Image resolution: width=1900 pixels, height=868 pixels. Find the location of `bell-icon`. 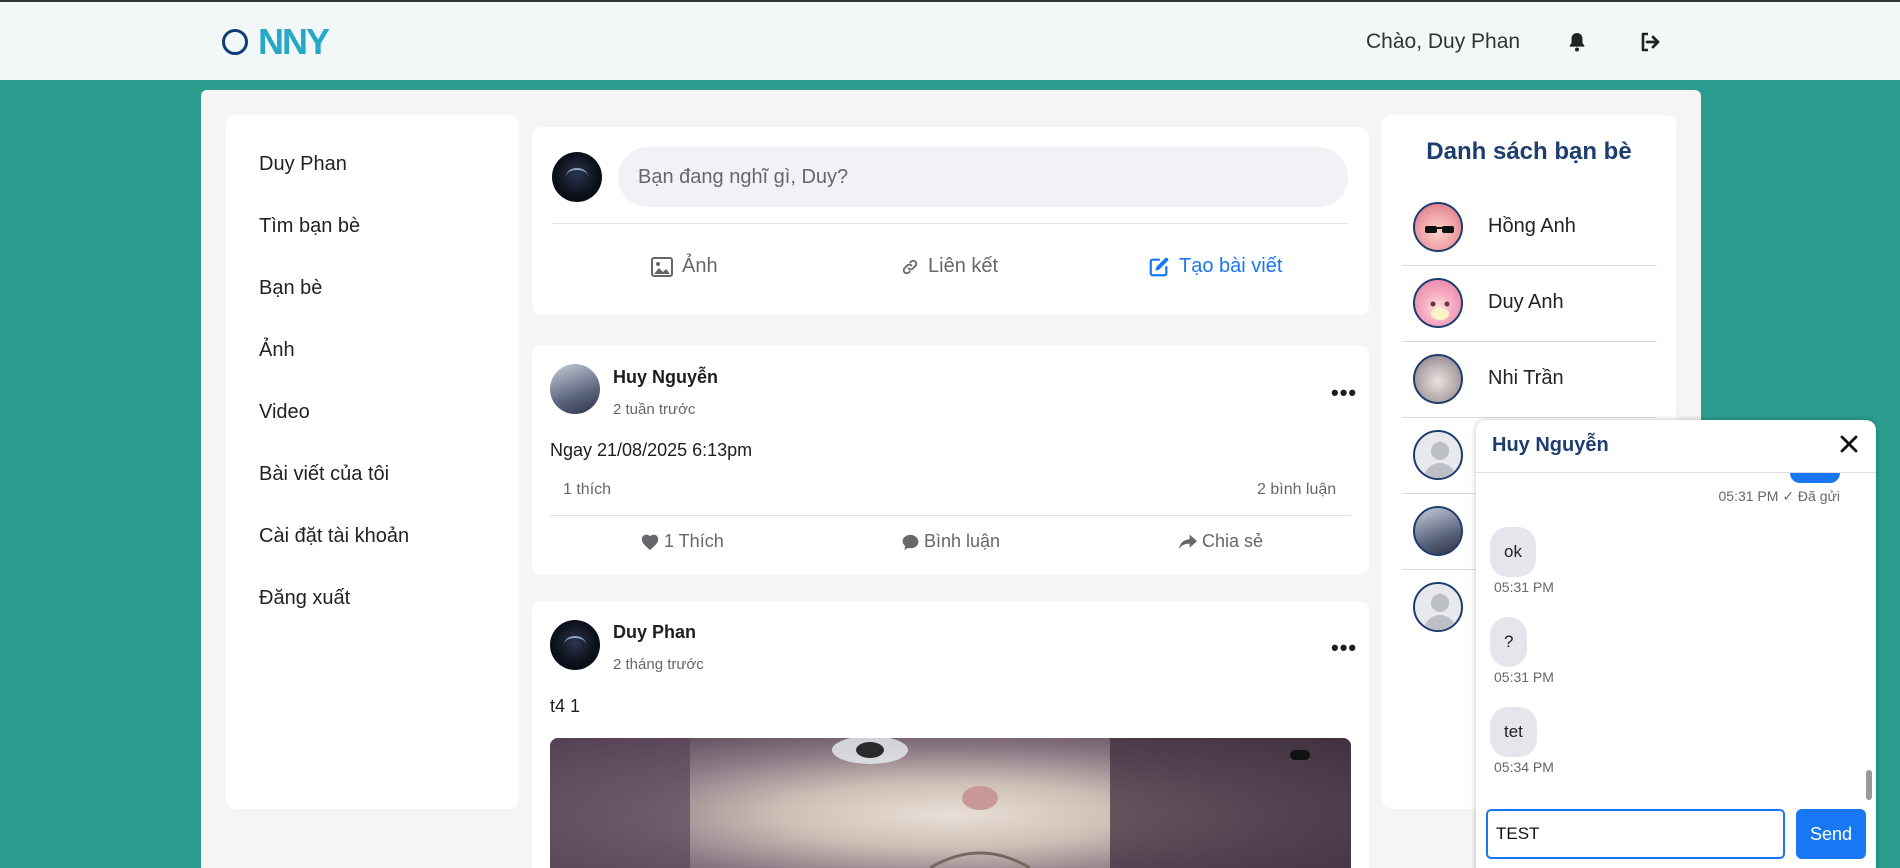

bell-icon is located at coordinates (1577, 42).